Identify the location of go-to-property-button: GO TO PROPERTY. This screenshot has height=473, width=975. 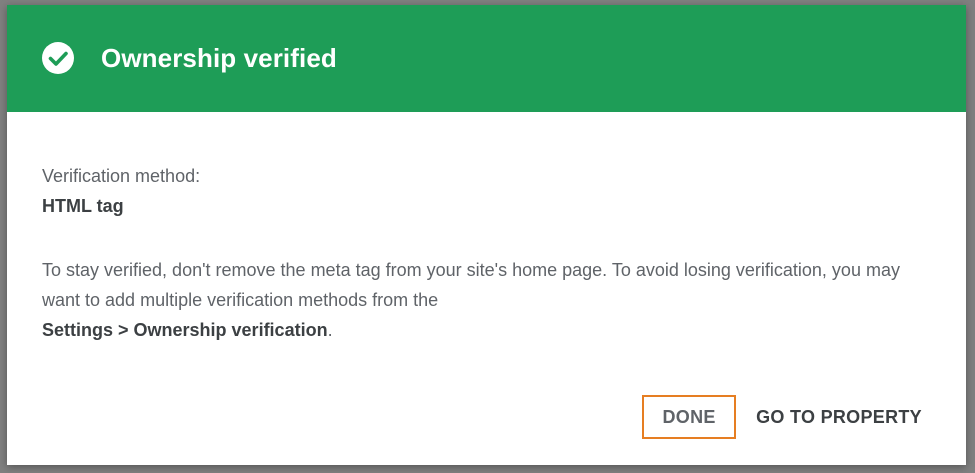
(839, 417).